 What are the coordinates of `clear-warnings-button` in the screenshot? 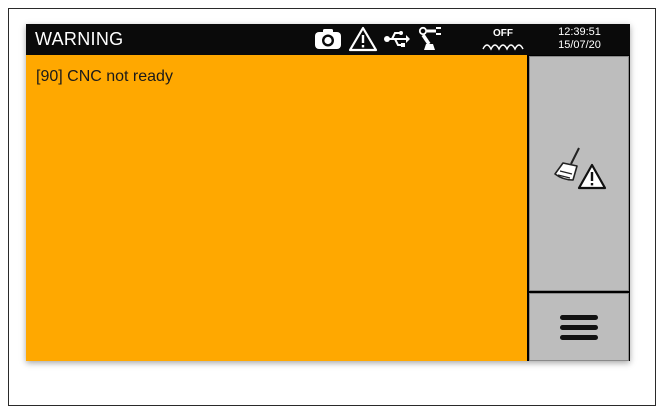 It's located at (579, 173).